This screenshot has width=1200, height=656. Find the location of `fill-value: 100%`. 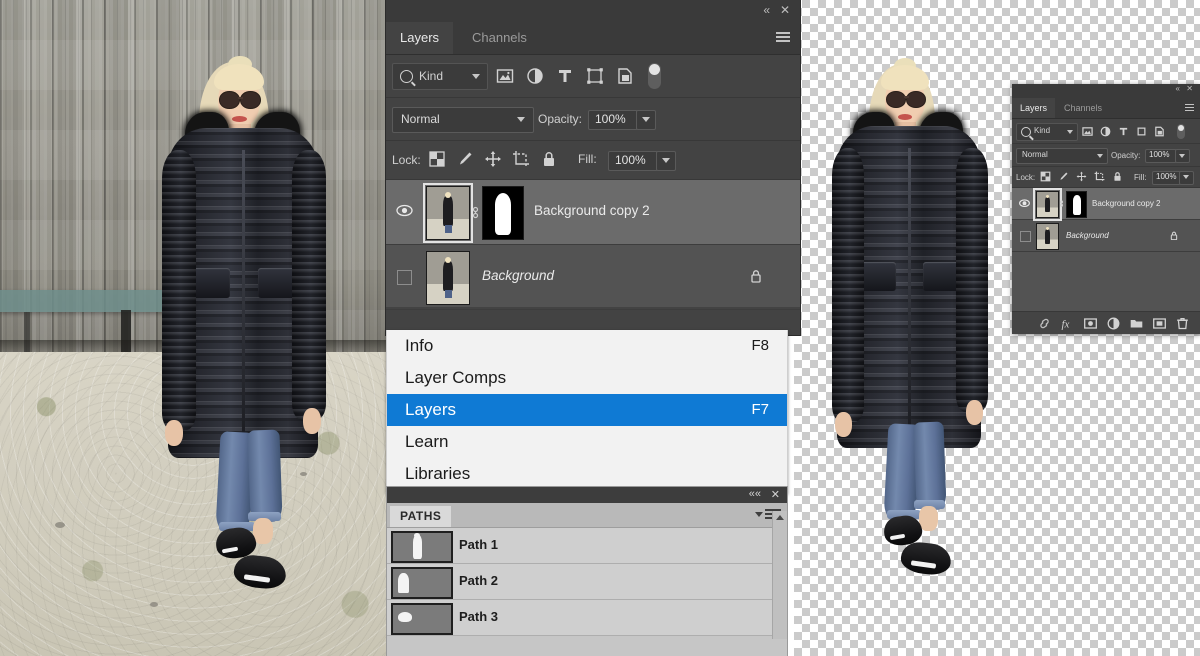

fill-value: 100% is located at coordinates (1166, 176).